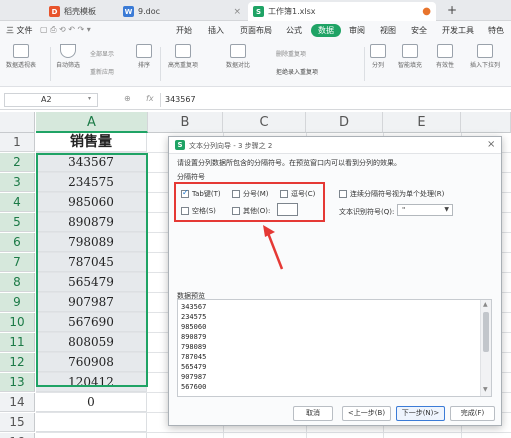 This screenshot has width=511, height=438. What do you see at coordinates (51, 100) in the screenshot?
I see `name-box: A2` at bounding box center [51, 100].